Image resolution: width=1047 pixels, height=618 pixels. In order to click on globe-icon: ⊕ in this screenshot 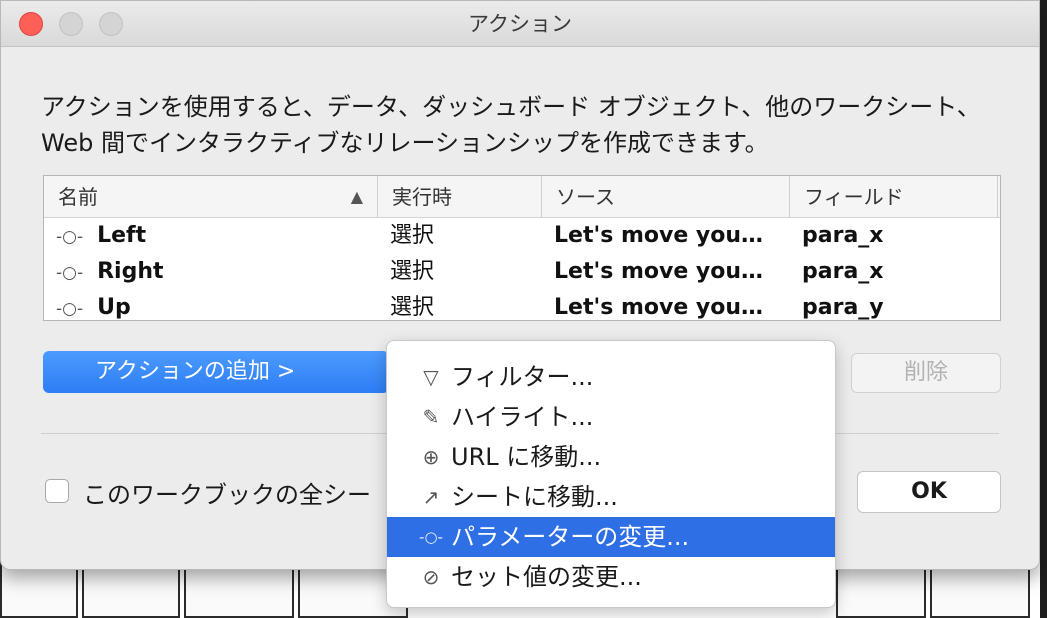, I will do `click(431, 457)`.